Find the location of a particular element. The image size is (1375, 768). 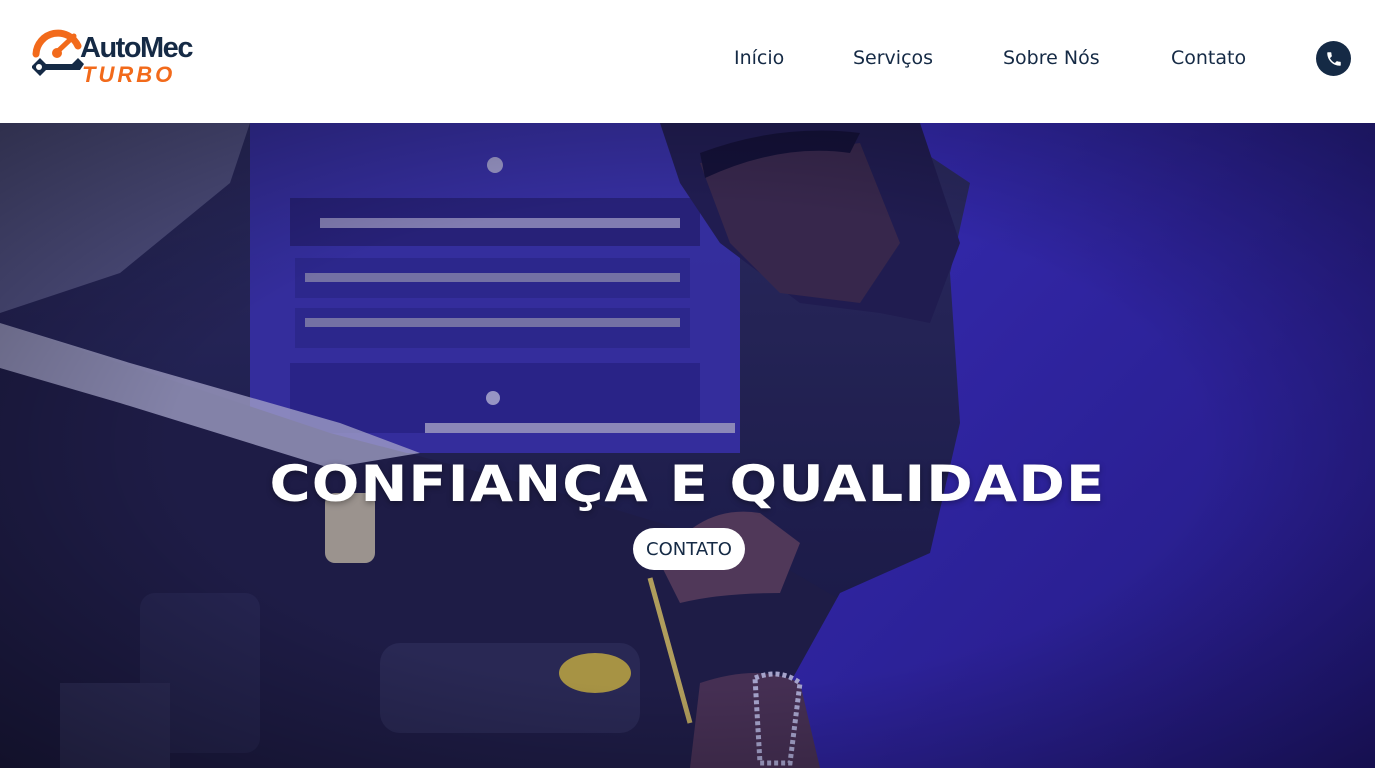

nav-item-sobre-nos: Sobre Nós is located at coordinates (1051, 58).